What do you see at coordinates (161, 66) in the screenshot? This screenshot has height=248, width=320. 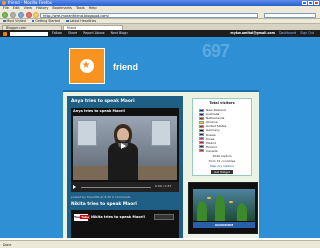 I see `blog-header: 697 ★ friend` at bounding box center [161, 66].